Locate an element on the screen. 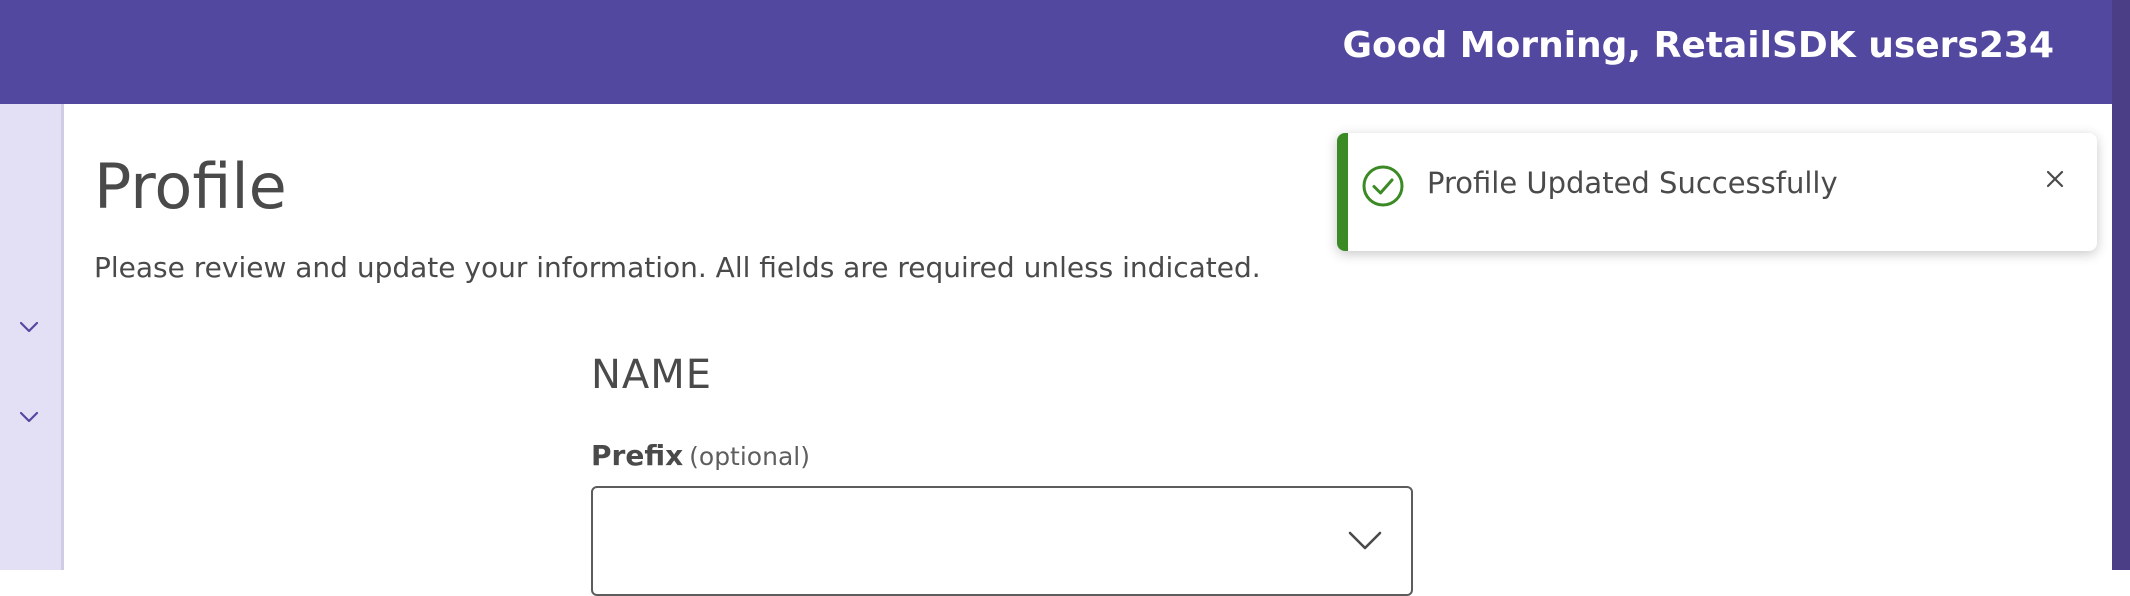 The height and width of the screenshot is (596, 2130). toast-close-button is located at coordinates (2055, 179).